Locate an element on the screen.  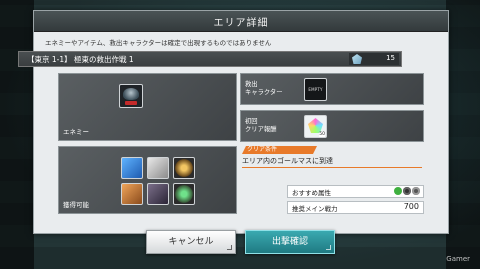
clear-condition-tag: クリア条件 is located at coordinates (279, 150).